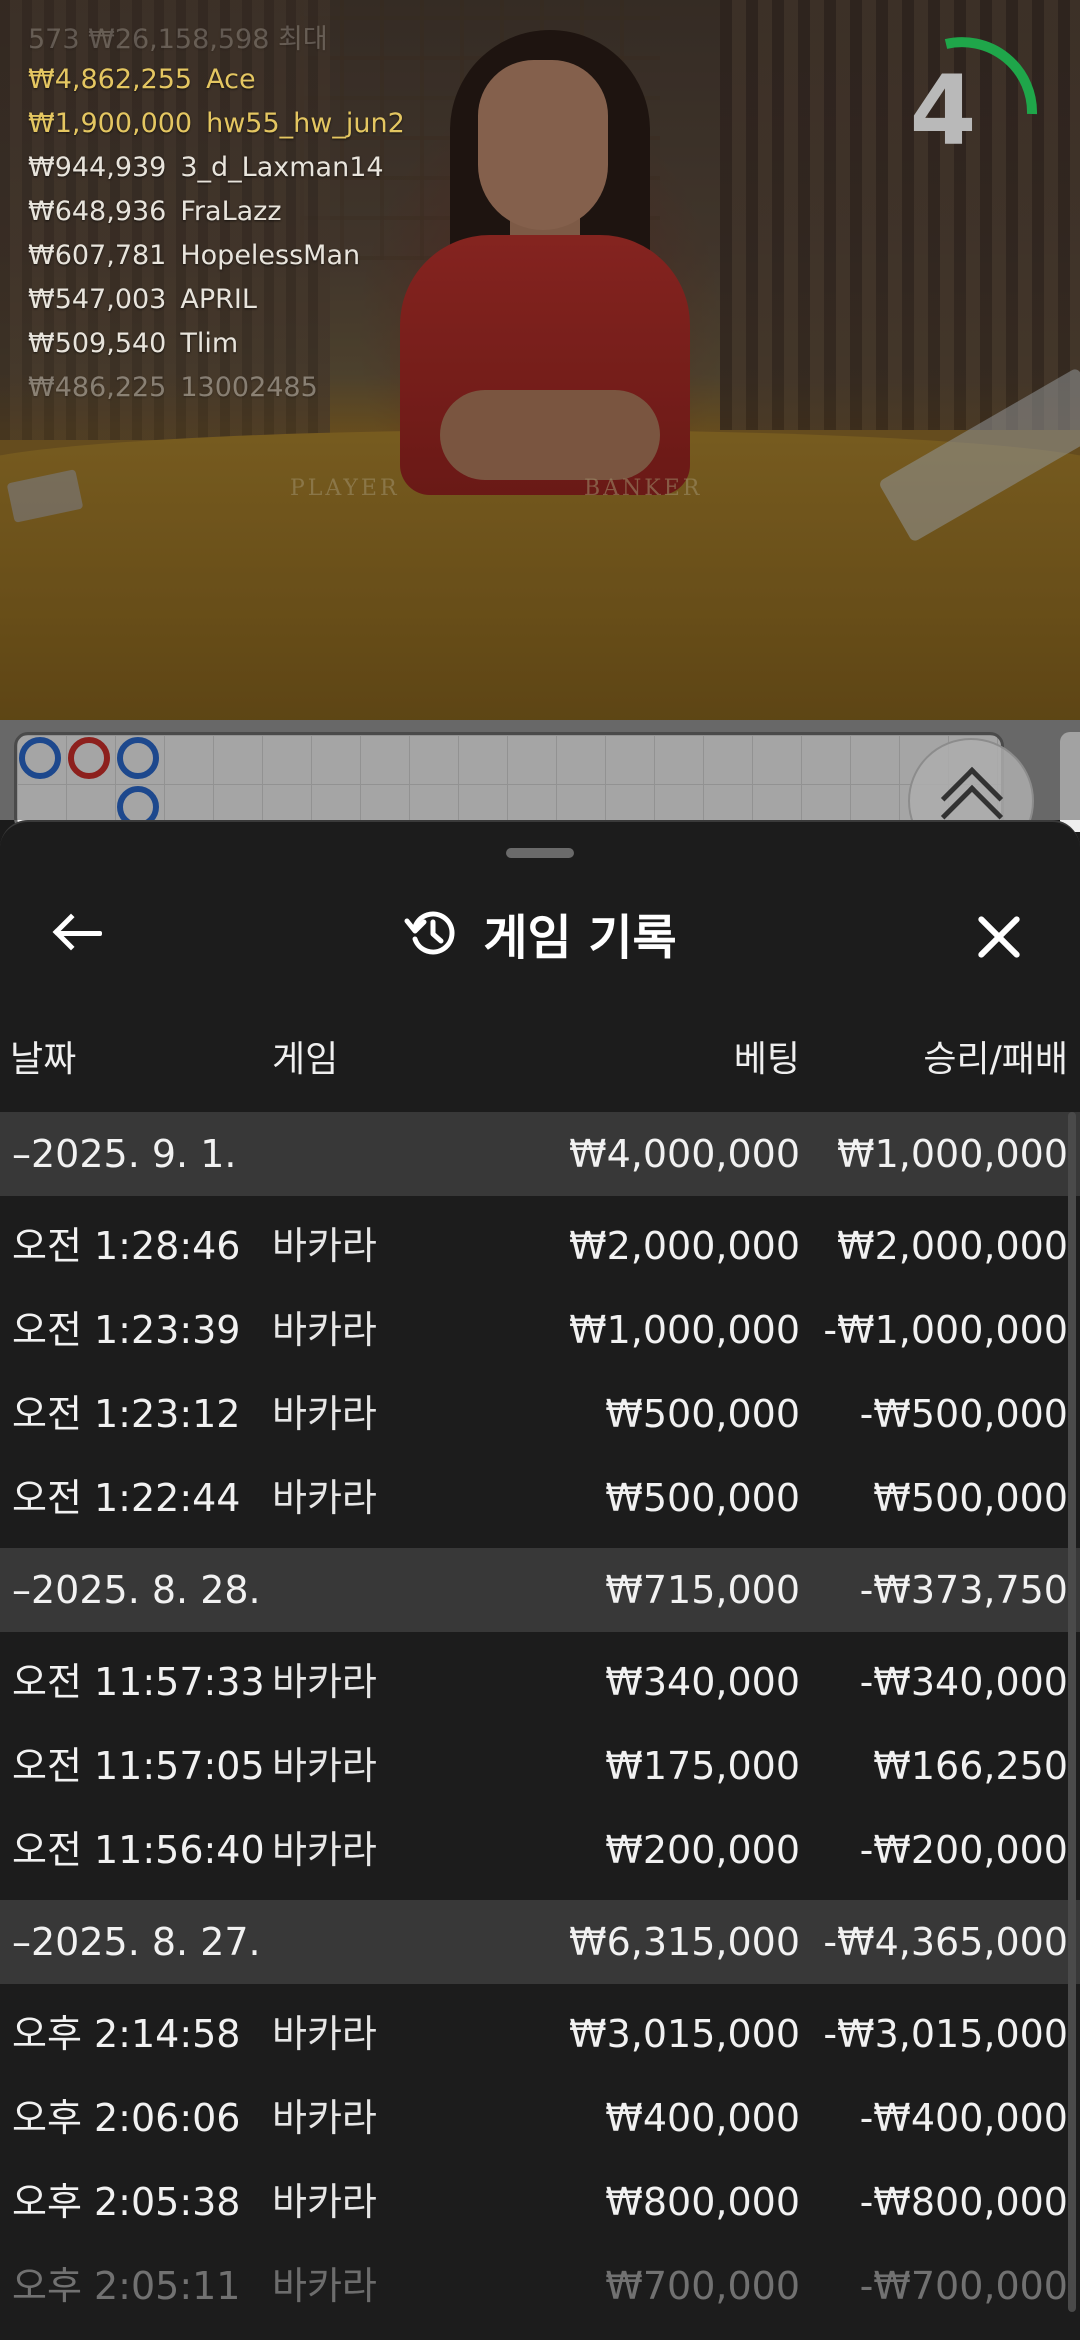 This screenshot has width=1080, height=2340. Describe the element at coordinates (110, 123) in the screenshot. I see `winner-amount: ₩1,900,000` at that location.